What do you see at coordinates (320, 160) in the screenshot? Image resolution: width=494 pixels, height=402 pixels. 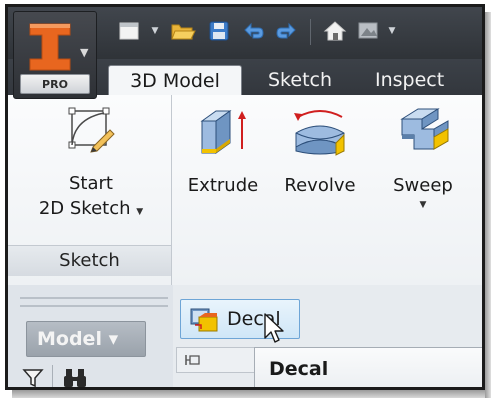 I see `revolve-button: Revolve` at bounding box center [320, 160].